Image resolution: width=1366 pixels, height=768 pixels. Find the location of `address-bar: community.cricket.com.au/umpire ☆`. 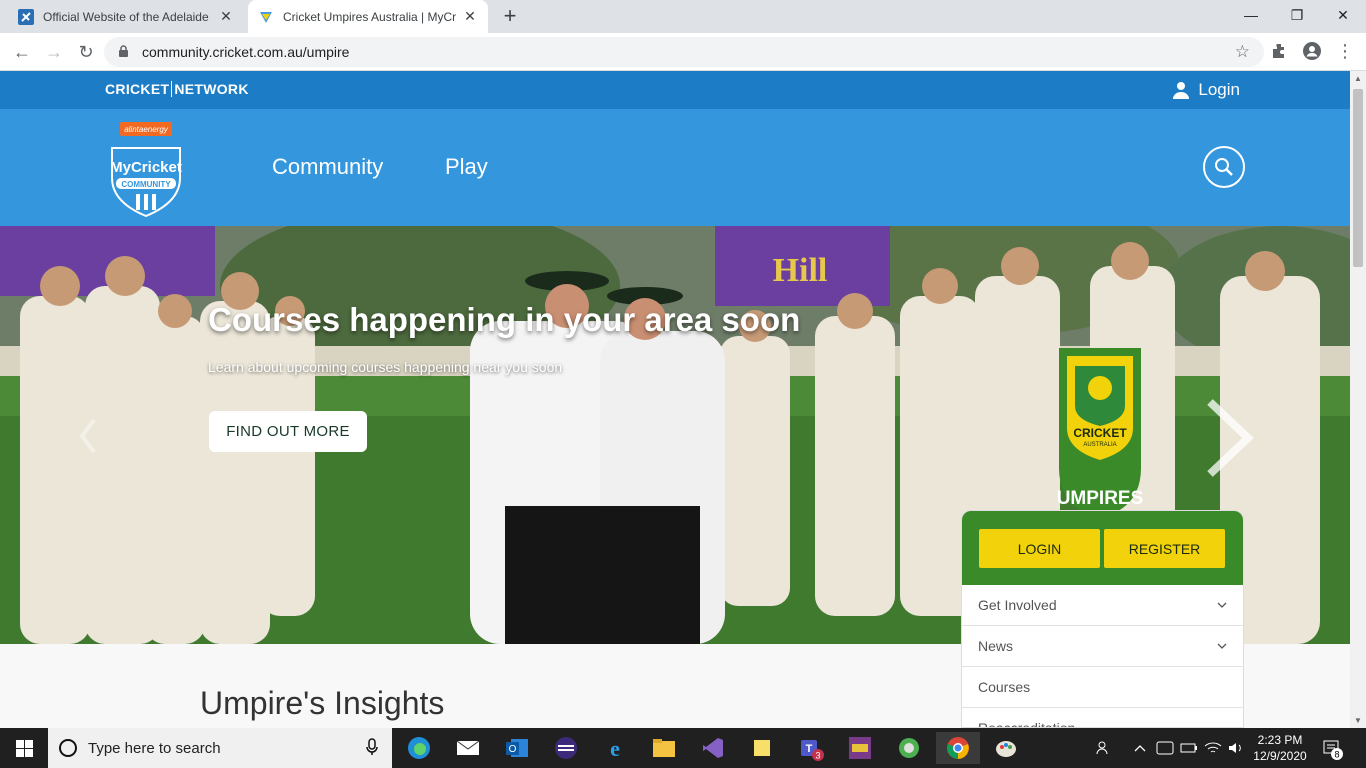

address-bar: community.cricket.com.au/umpire ☆ is located at coordinates (684, 52).